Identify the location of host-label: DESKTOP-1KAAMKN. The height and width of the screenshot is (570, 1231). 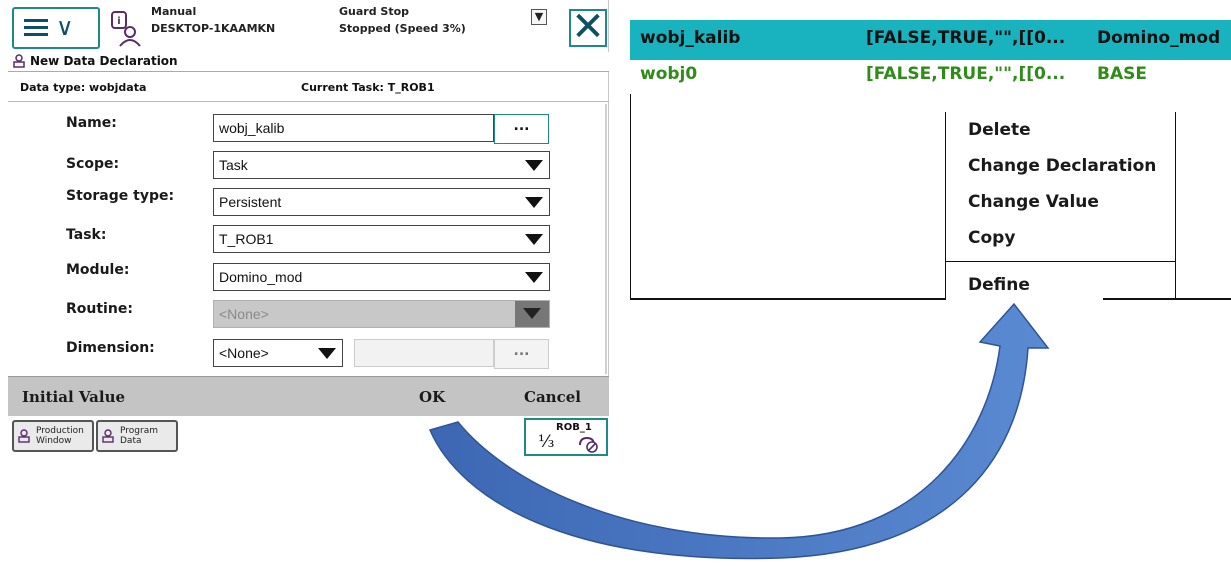
(213, 28).